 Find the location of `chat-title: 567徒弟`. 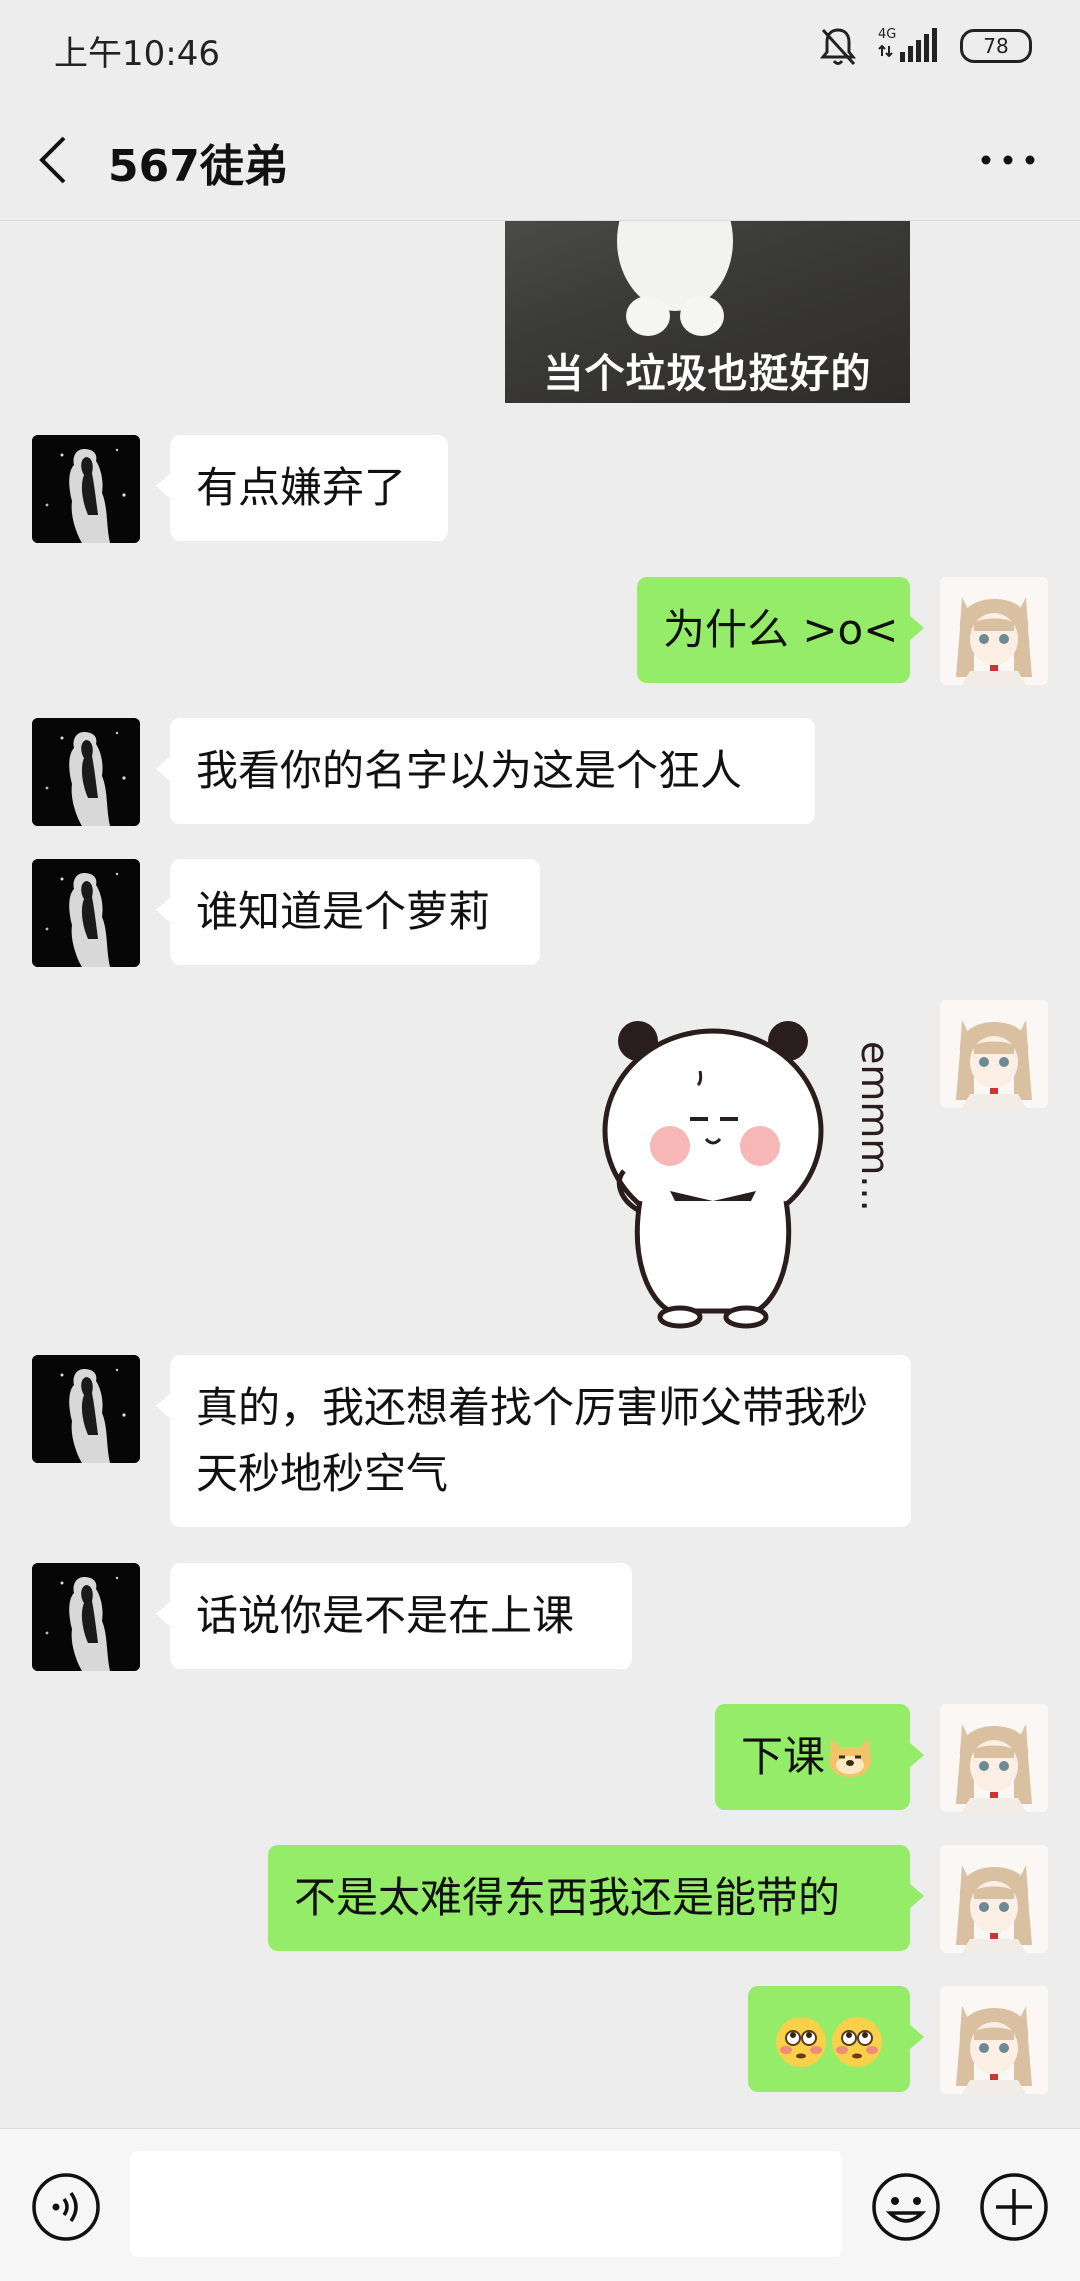

chat-title: 567徒弟 is located at coordinates (198, 166).